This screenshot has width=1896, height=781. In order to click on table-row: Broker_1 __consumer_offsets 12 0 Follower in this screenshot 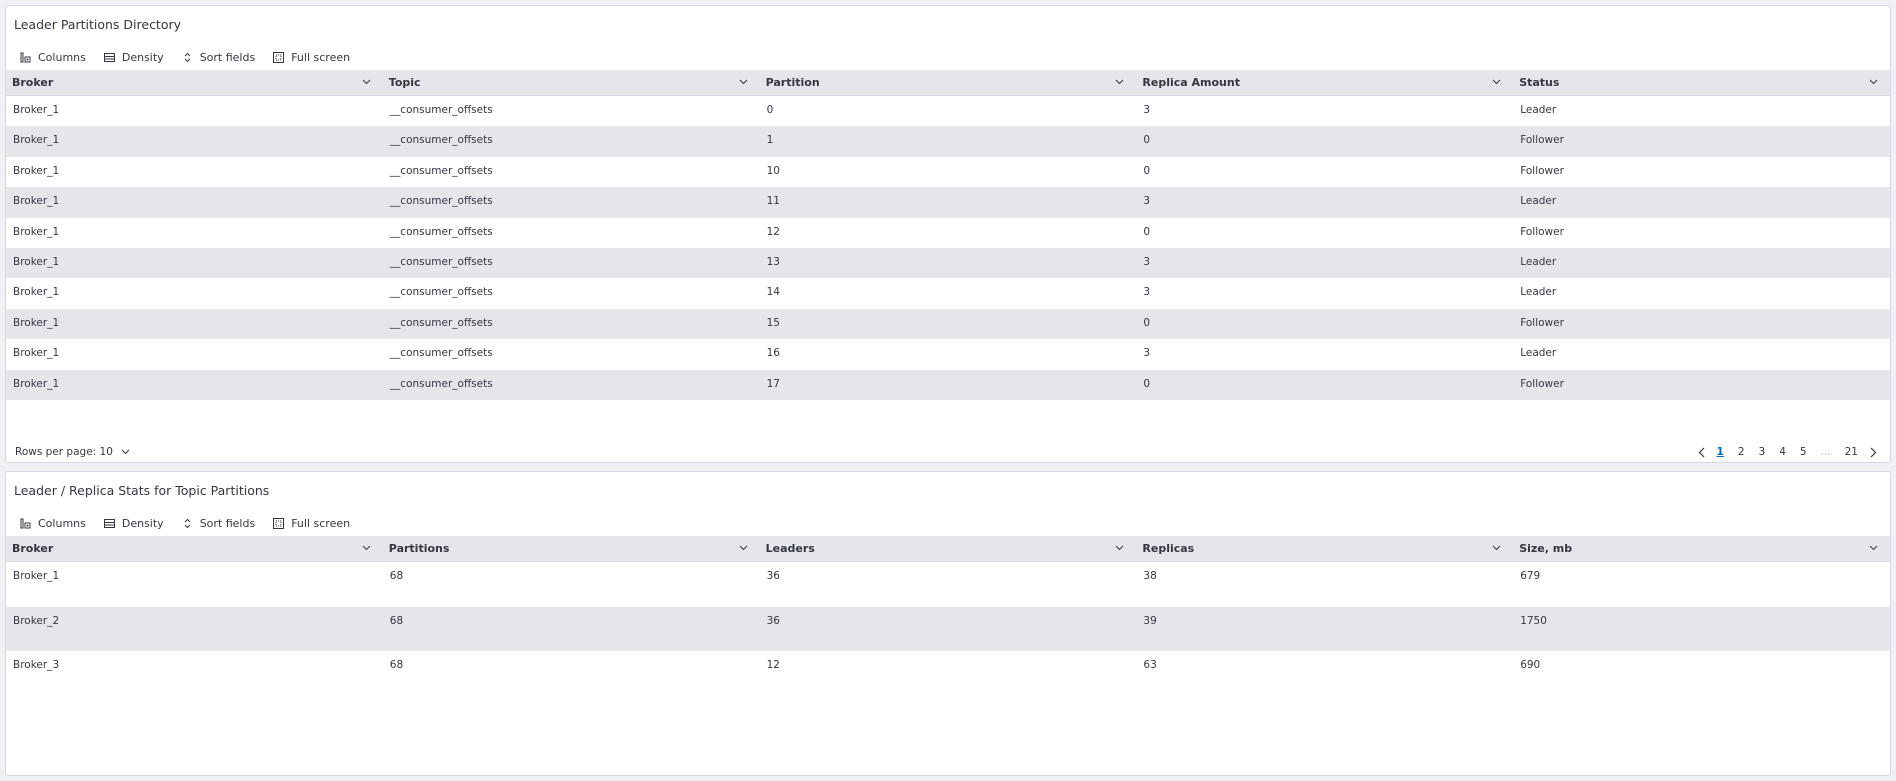, I will do `click(948, 233)`.